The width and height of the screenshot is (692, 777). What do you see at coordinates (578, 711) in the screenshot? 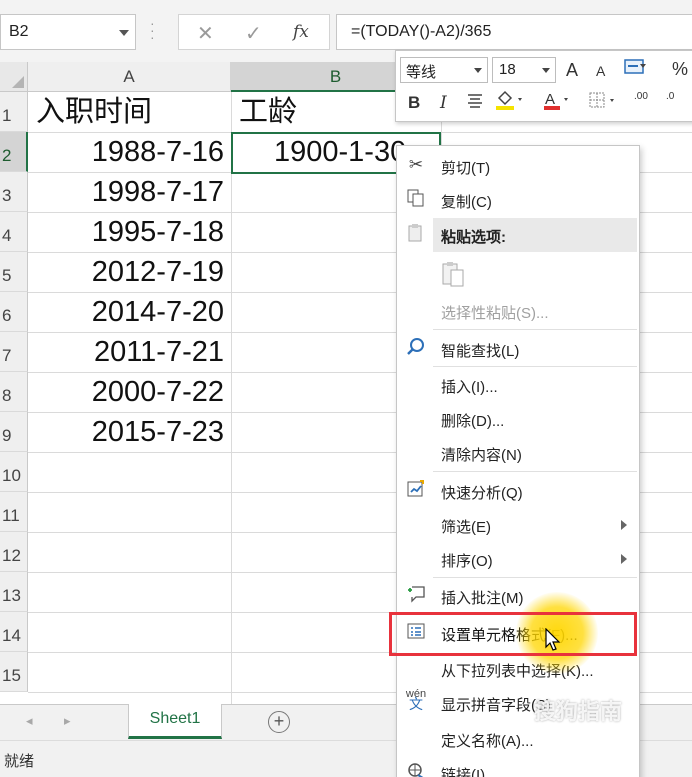
I see `watermark: 搜狗指南` at bounding box center [578, 711].